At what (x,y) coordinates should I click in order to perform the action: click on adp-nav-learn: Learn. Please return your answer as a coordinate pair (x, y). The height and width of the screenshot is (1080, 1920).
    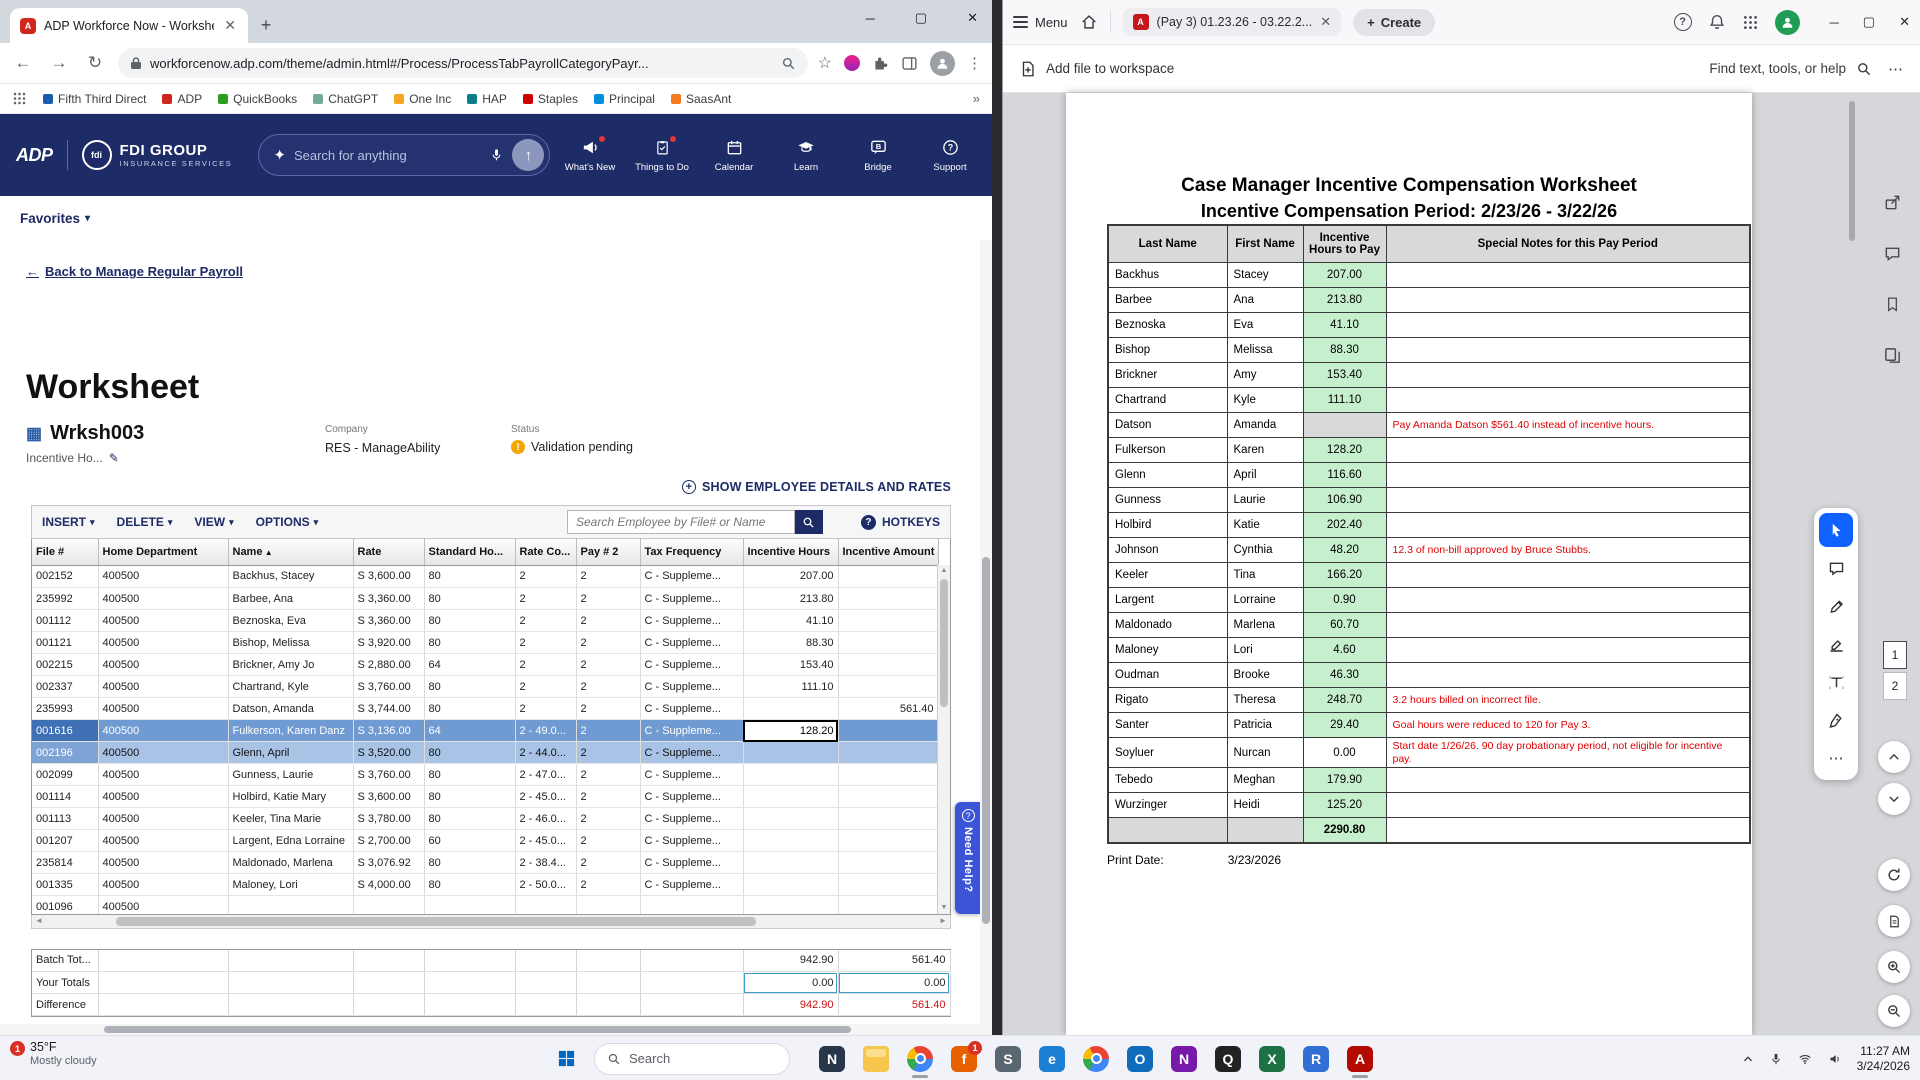
    Looking at the image, I should click on (806, 155).